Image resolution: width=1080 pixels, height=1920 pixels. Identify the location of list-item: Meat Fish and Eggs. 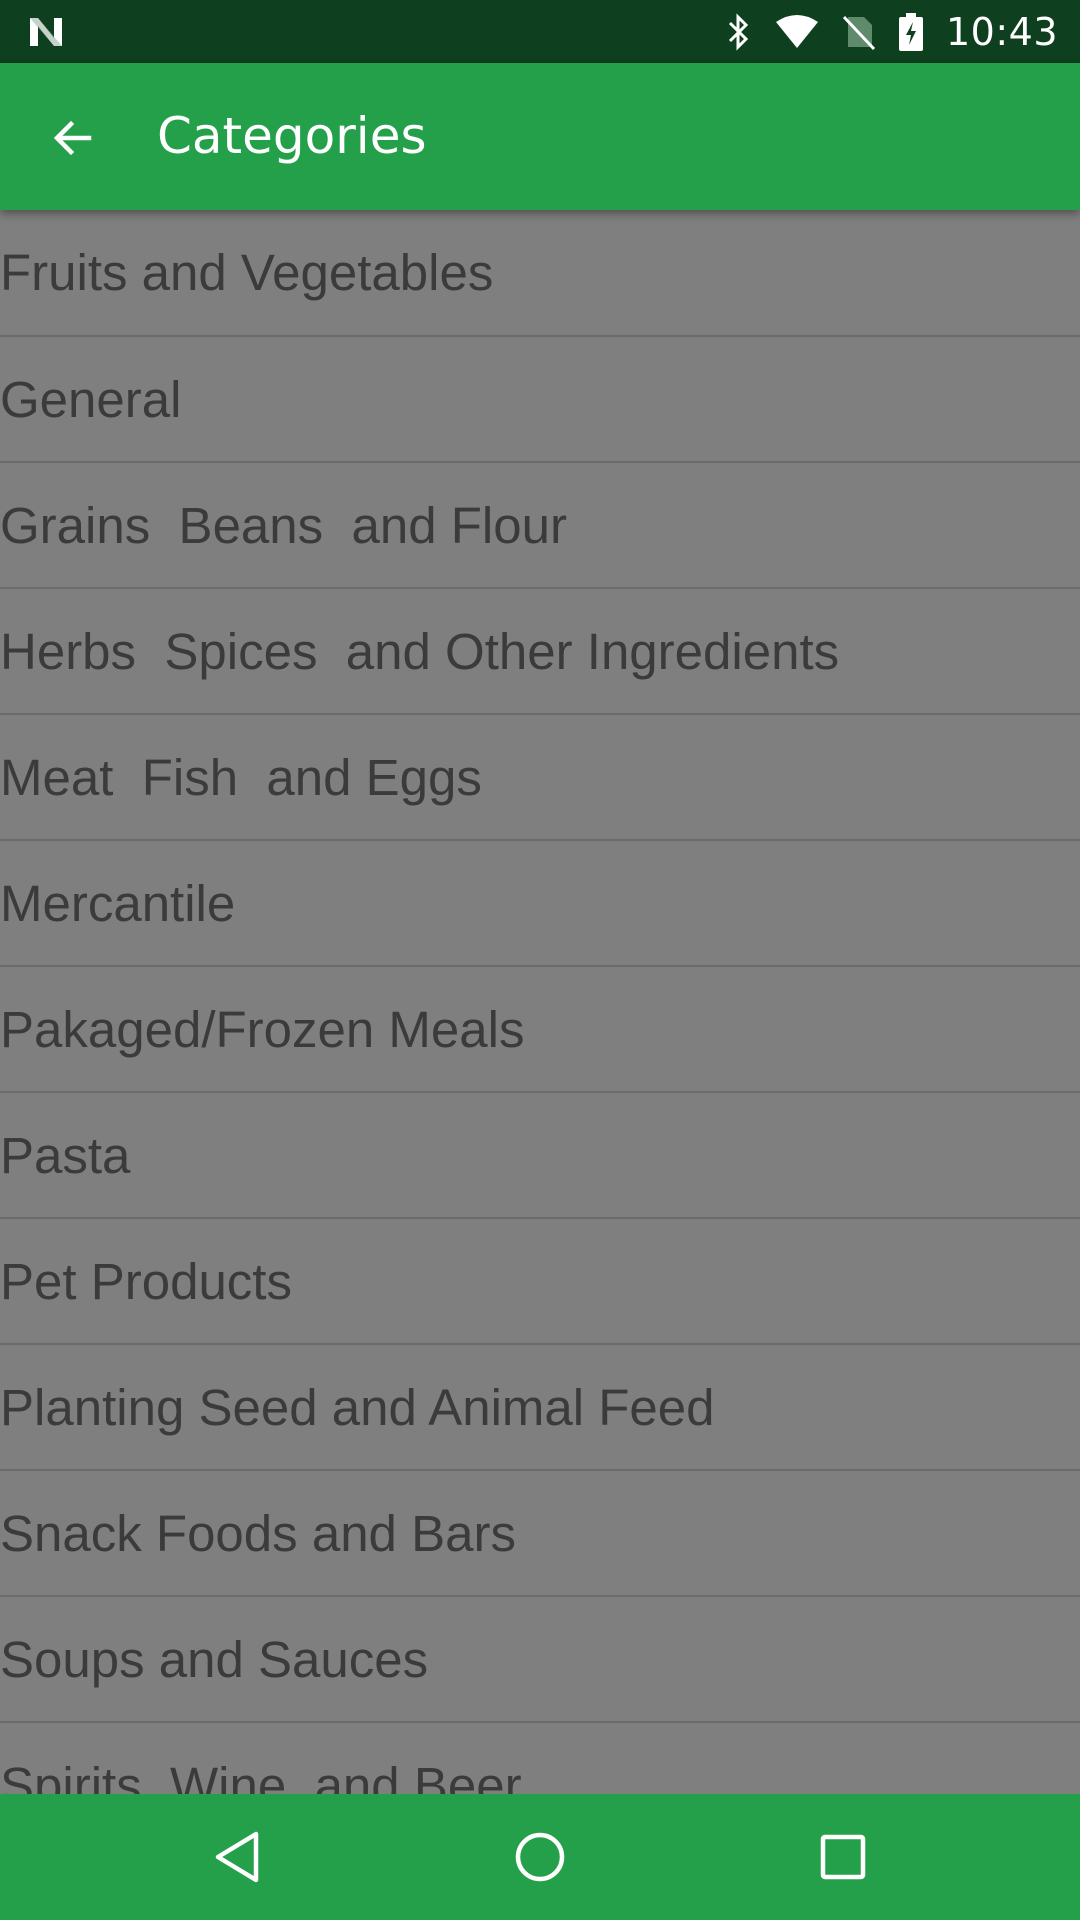
(540, 778).